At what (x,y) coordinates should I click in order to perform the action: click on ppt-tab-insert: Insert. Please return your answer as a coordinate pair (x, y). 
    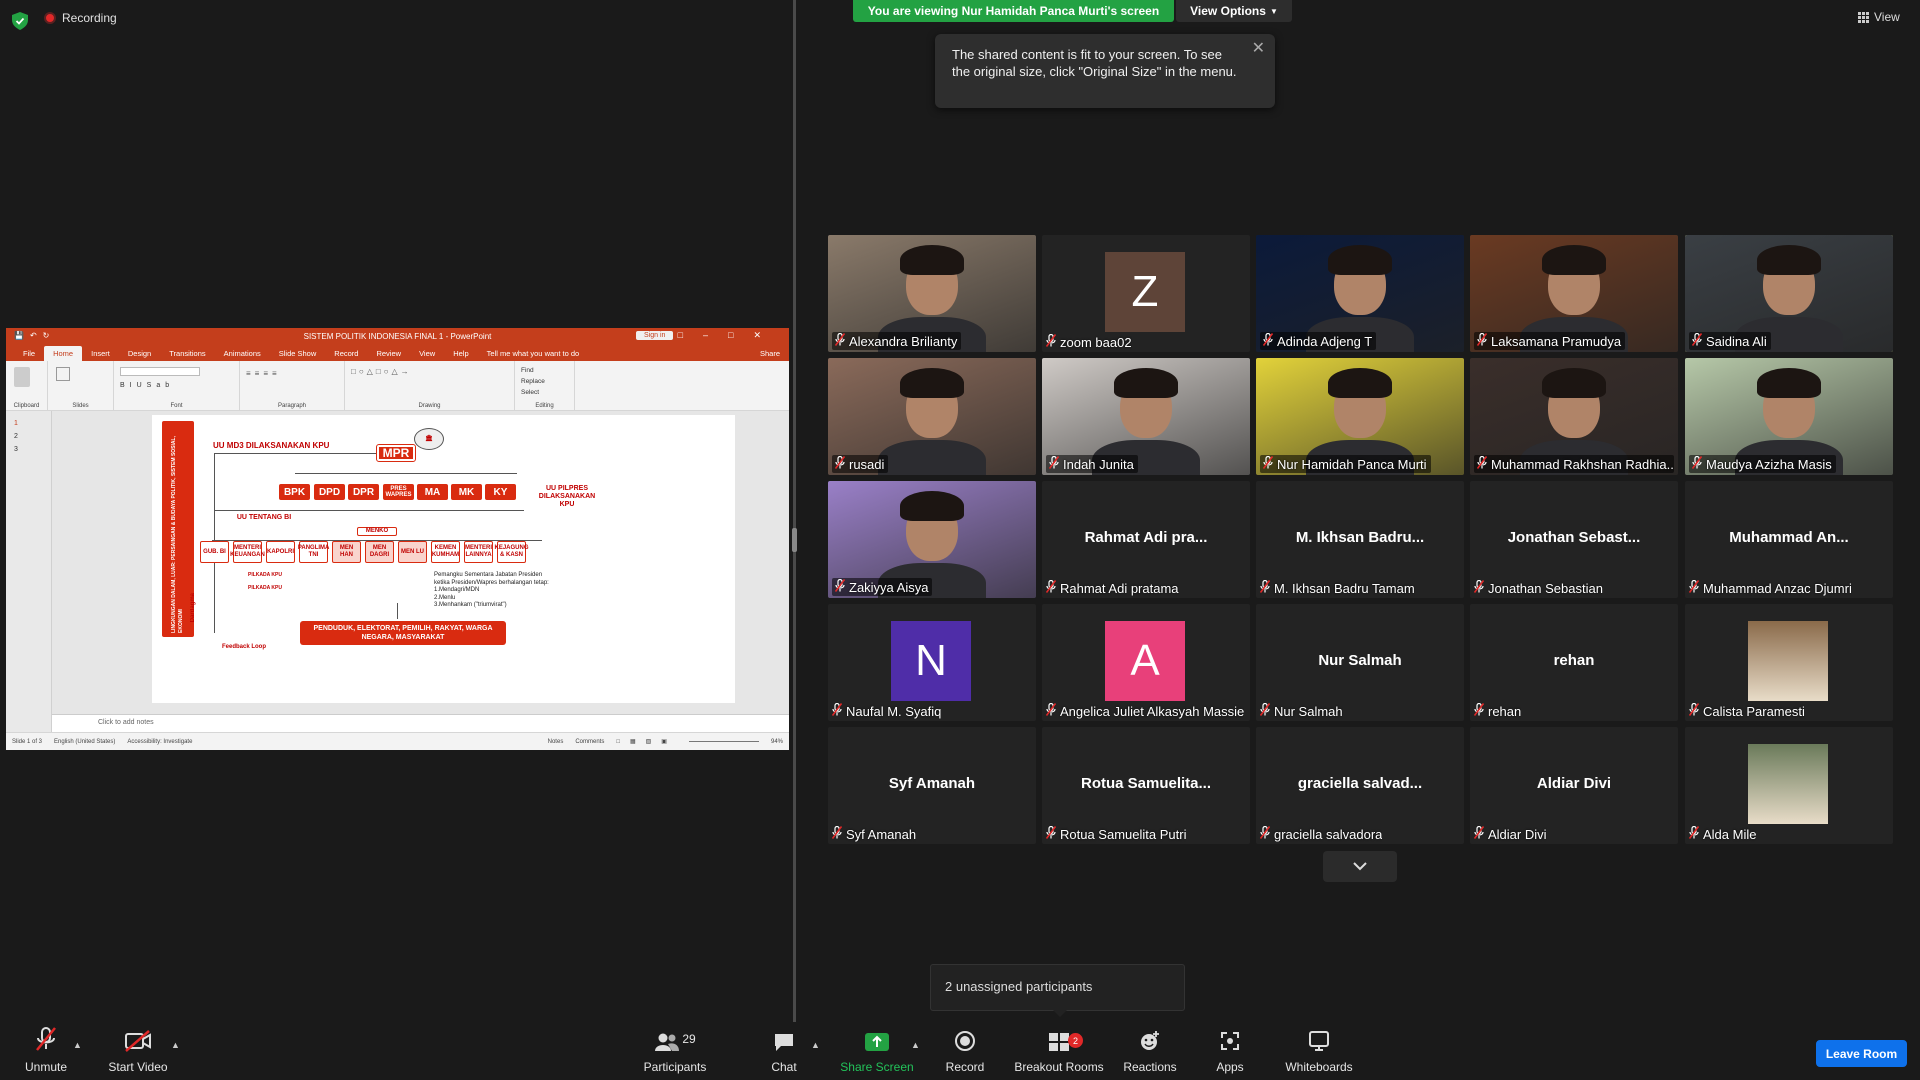
    Looking at the image, I should click on (100, 353).